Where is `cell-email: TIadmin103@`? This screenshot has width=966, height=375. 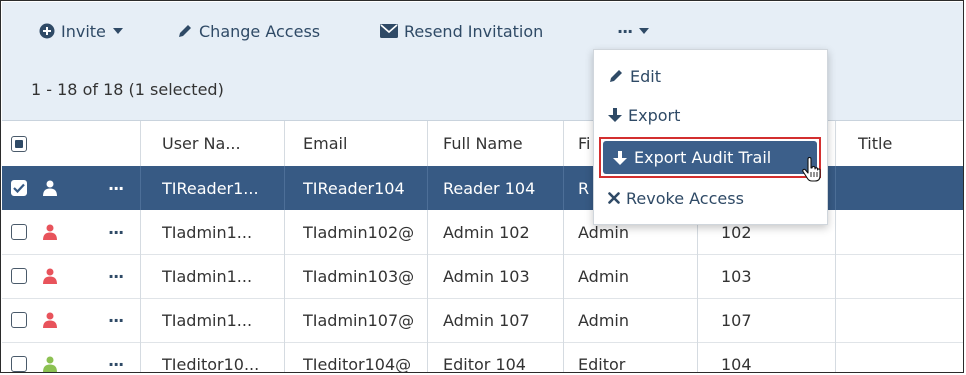
cell-email: TIadmin103@ is located at coordinates (359, 276).